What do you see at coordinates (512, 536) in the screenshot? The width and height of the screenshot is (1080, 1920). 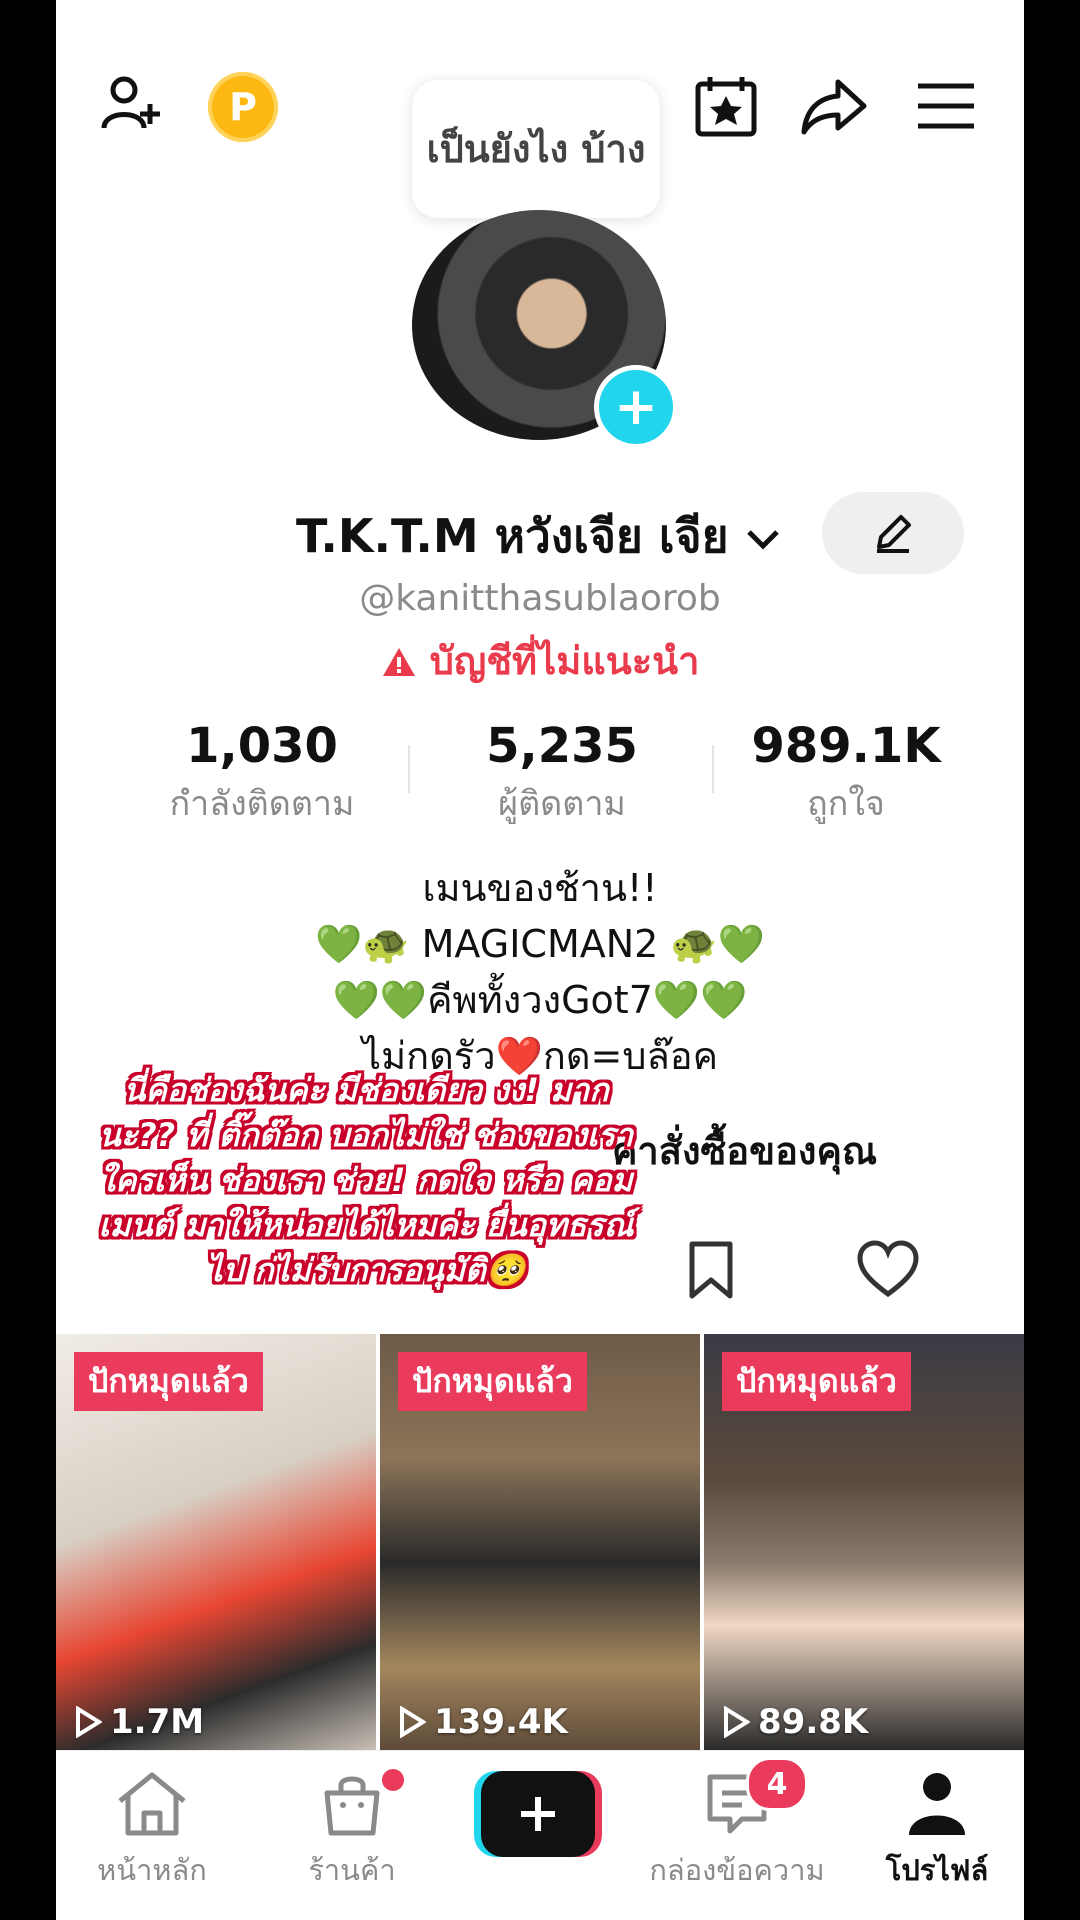 I see `profile-name-text: T.K.T.M หวังเจีย เจีย` at bounding box center [512, 536].